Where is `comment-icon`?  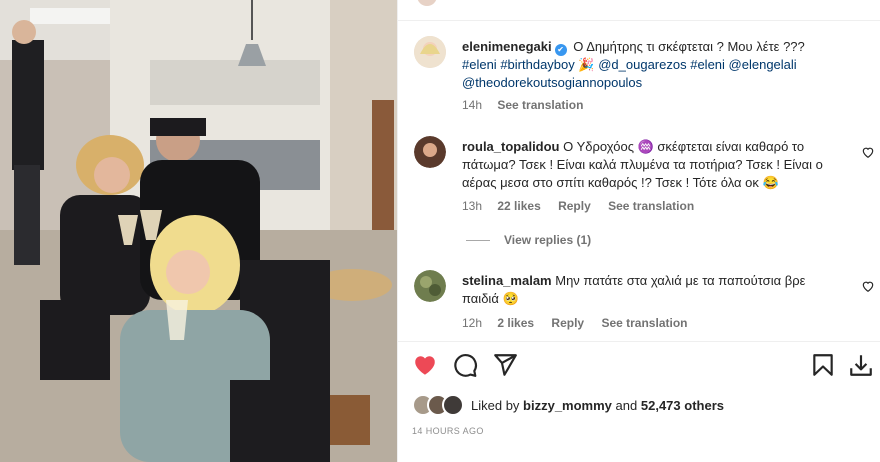 comment-icon is located at coordinates (465, 365).